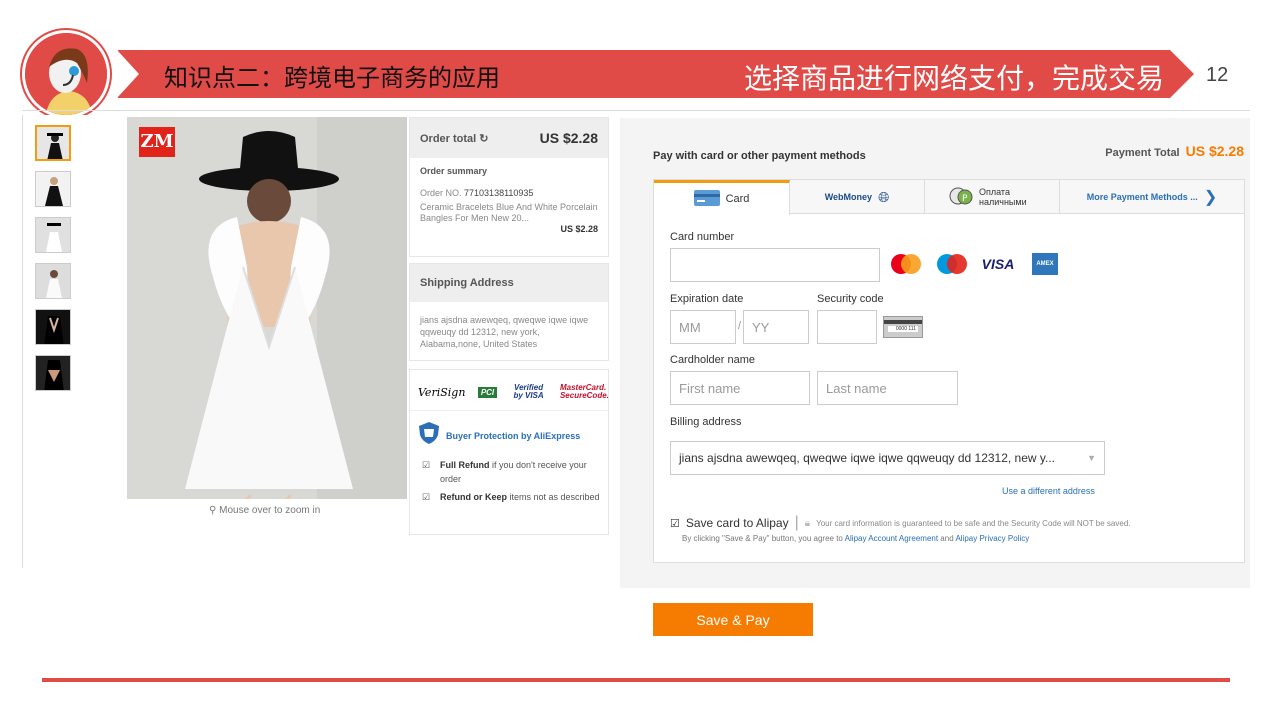 The width and height of the screenshot is (1280, 720). What do you see at coordinates (1182, 74) in the screenshot?
I see `banner-arrow` at bounding box center [1182, 74].